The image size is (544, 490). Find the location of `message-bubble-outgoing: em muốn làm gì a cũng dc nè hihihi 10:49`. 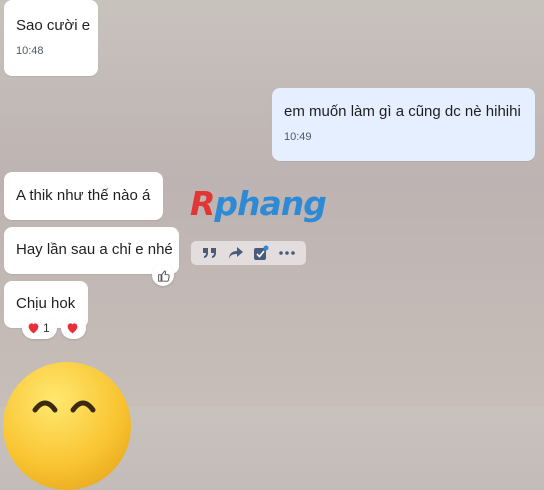

message-bubble-outgoing: em muốn làm gì a cũng dc nè hihihi 10:49 is located at coordinates (403, 124).